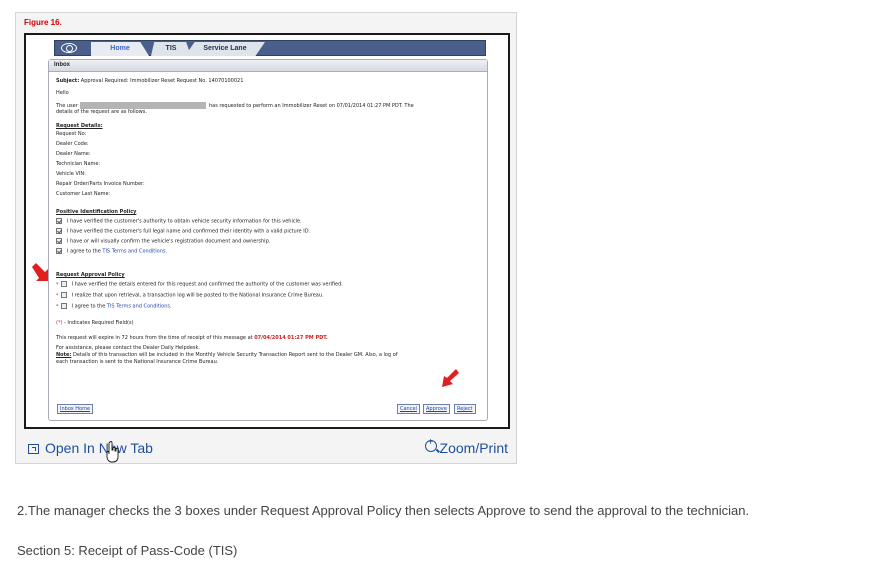 The width and height of the screenshot is (884, 566). Describe the element at coordinates (96, 212) in the screenshot. I see `positive-id-heading: Positive Identification Policy` at that location.